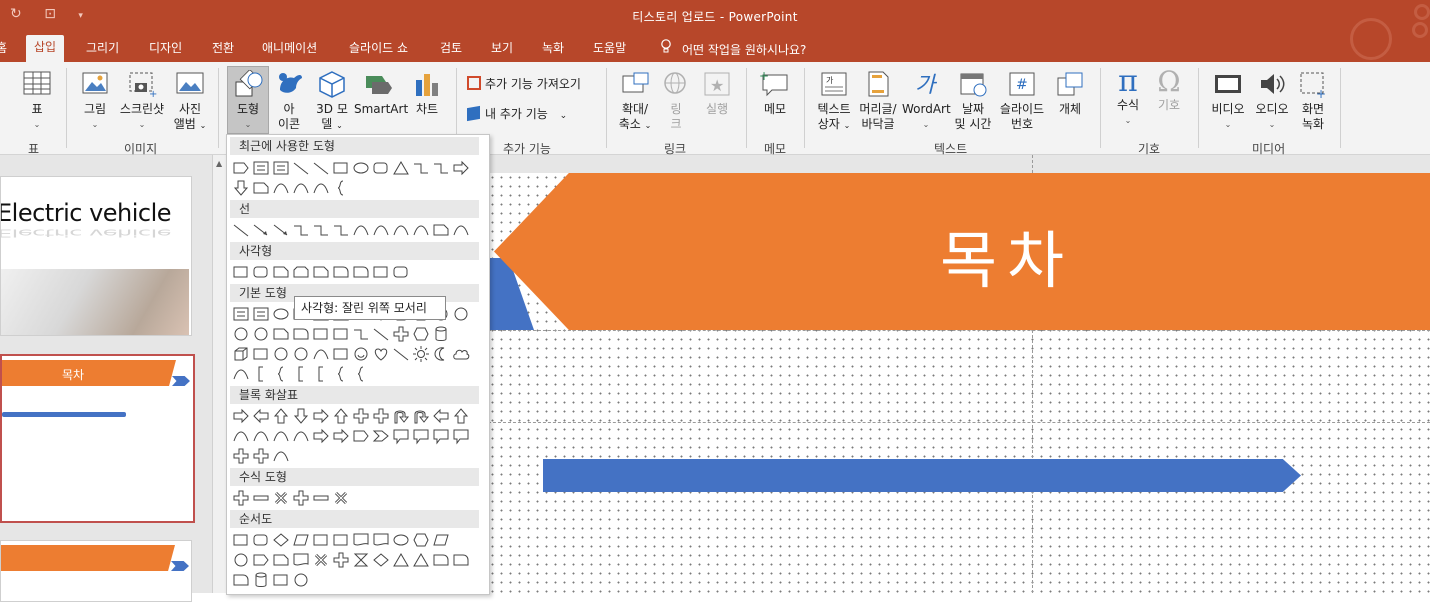  Describe the element at coordinates (301, 168) in the screenshot. I see `shape-line-icon` at that location.